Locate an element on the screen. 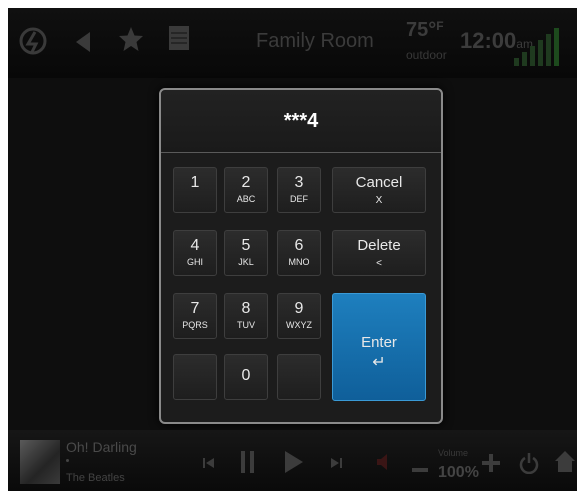  key-8: 8 TUV is located at coordinates (246, 316).